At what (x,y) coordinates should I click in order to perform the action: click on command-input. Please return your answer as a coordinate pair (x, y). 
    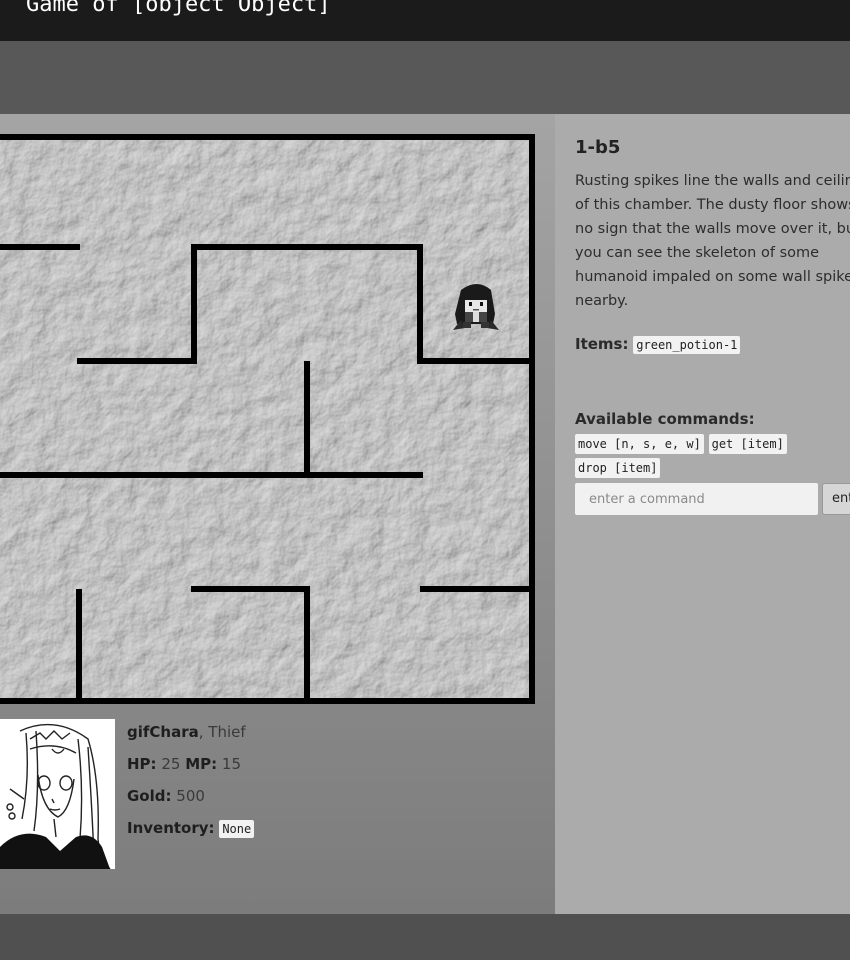
    Looking at the image, I should click on (696, 499).